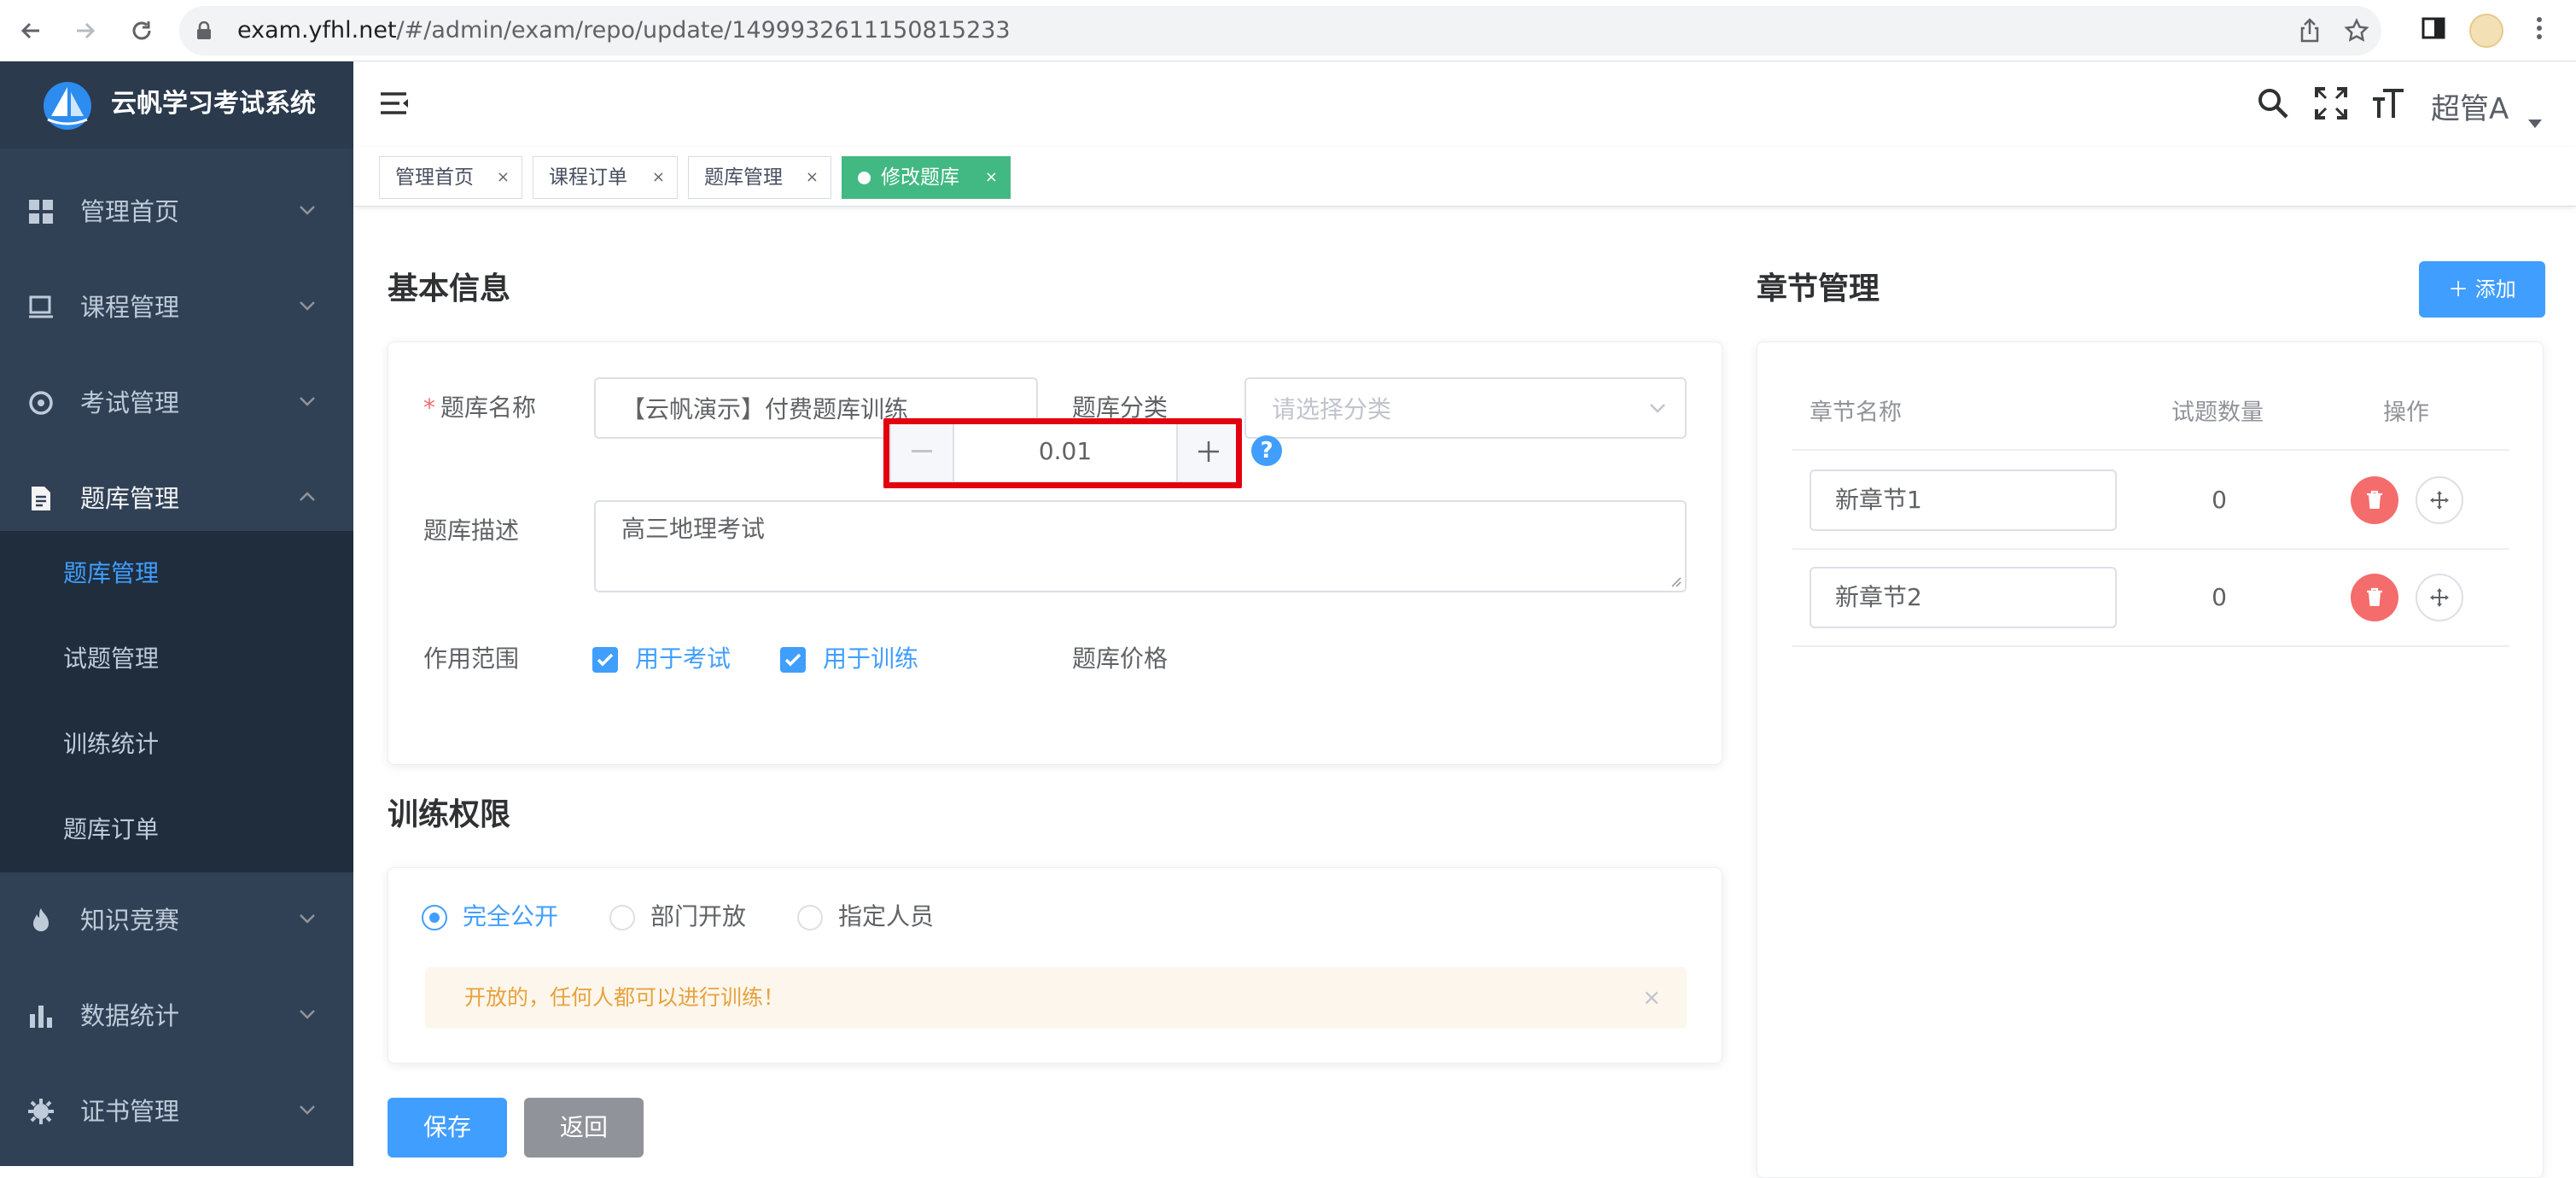 The height and width of the screenshot is (1178, 2576). What do you see at coordinates (130, 1111) in the screenshot?
I see `sidebar-item-label: 证书管理` at bounding box center [130, 1111].